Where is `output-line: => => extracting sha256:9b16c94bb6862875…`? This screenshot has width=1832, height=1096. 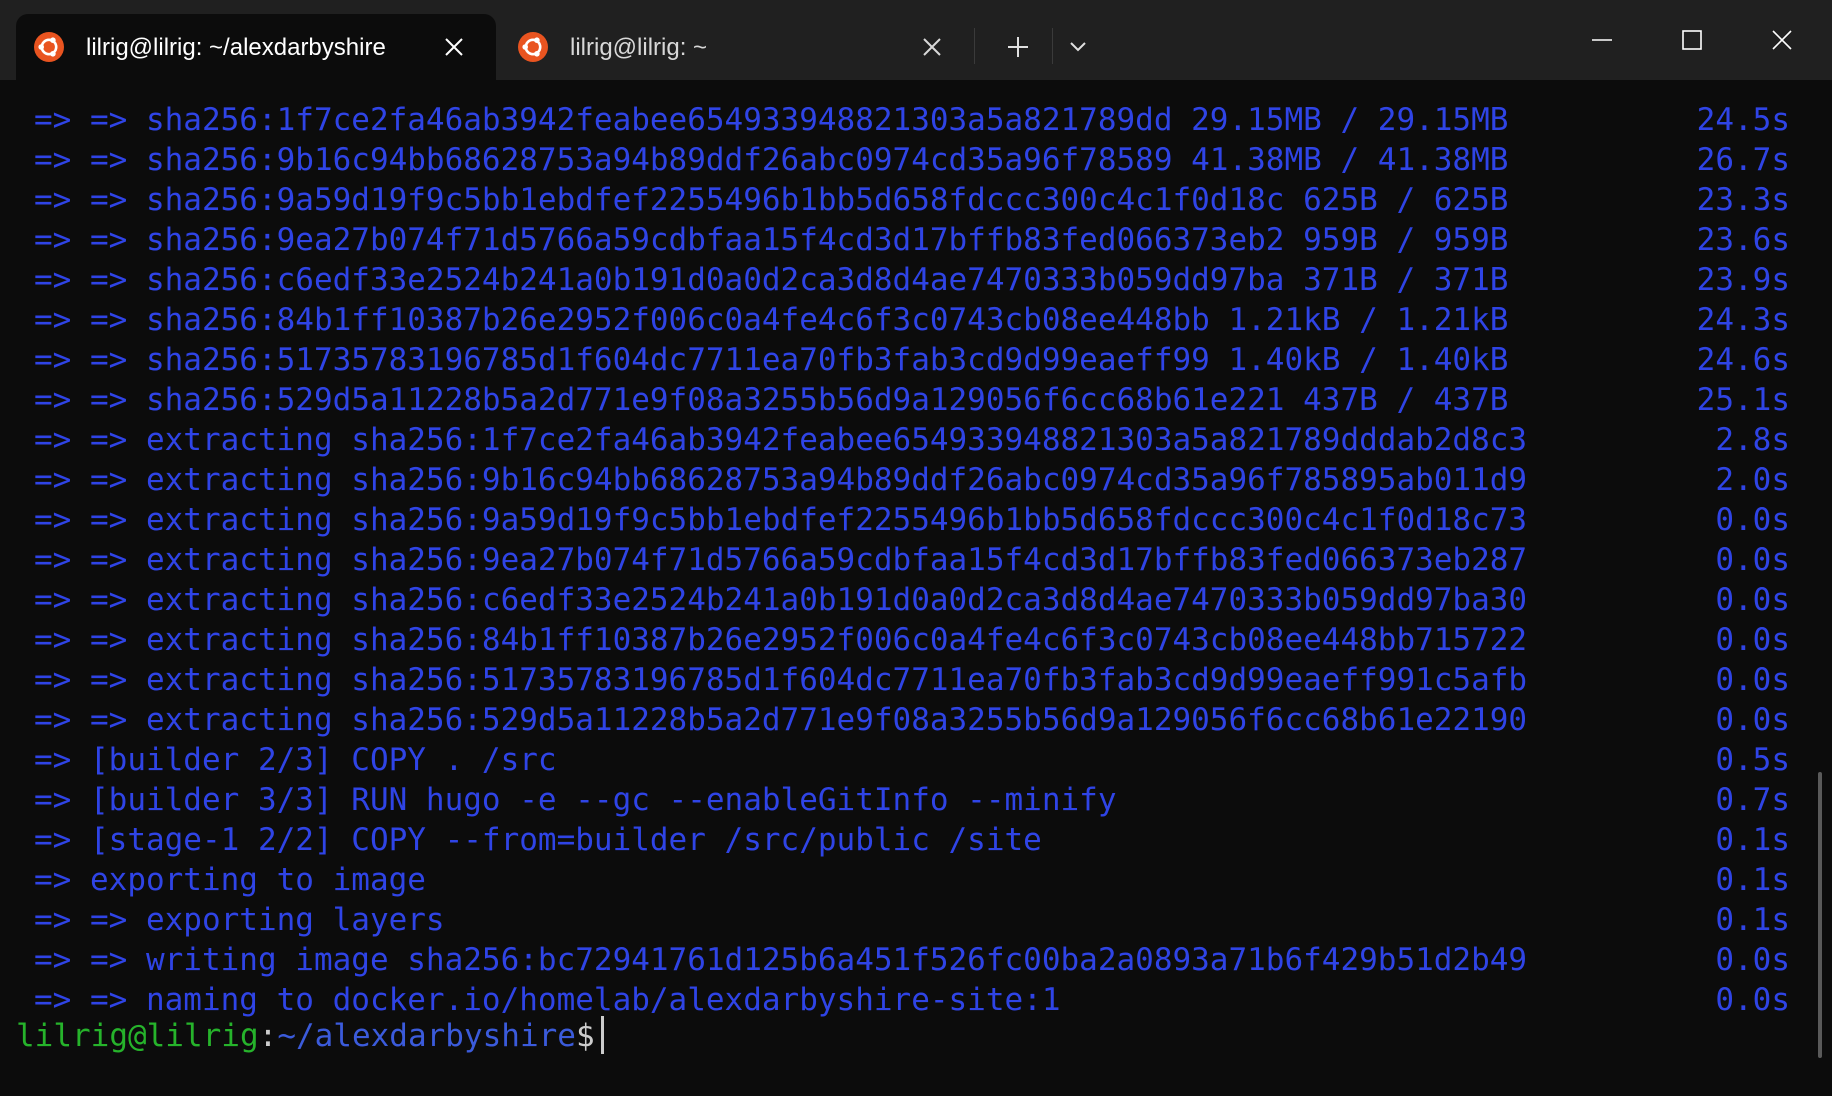
output-line: => => extracting sha256:9b16c94bb6862875… is located at coordinates (912, 480).